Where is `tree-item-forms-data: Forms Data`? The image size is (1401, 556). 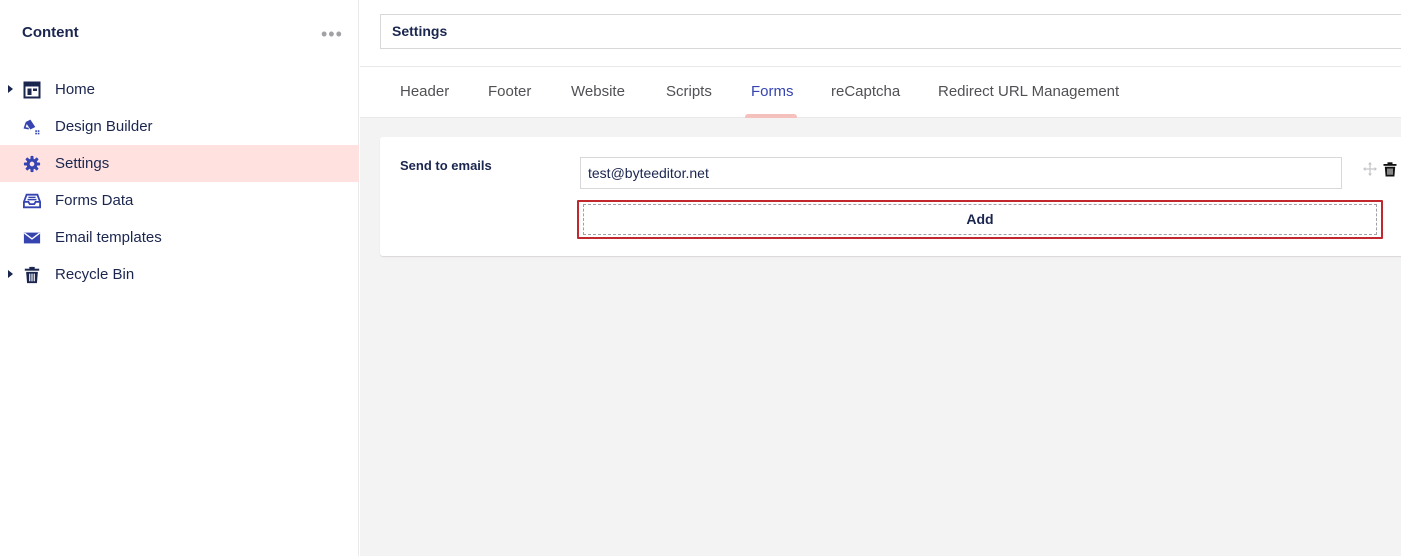
tree-item-forms-data: Forms Data is located at coordinates (179, 200).